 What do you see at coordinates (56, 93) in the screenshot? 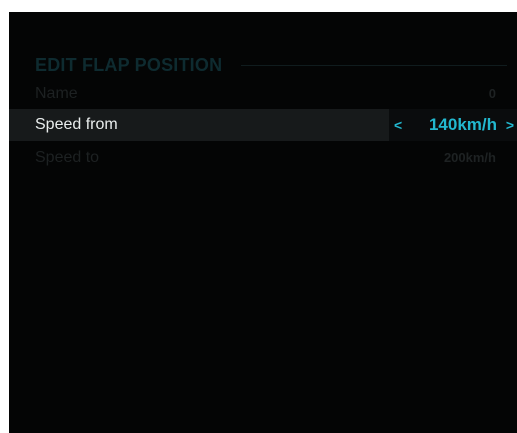
I see `name-label: Name` at bounding box center [56, 93].